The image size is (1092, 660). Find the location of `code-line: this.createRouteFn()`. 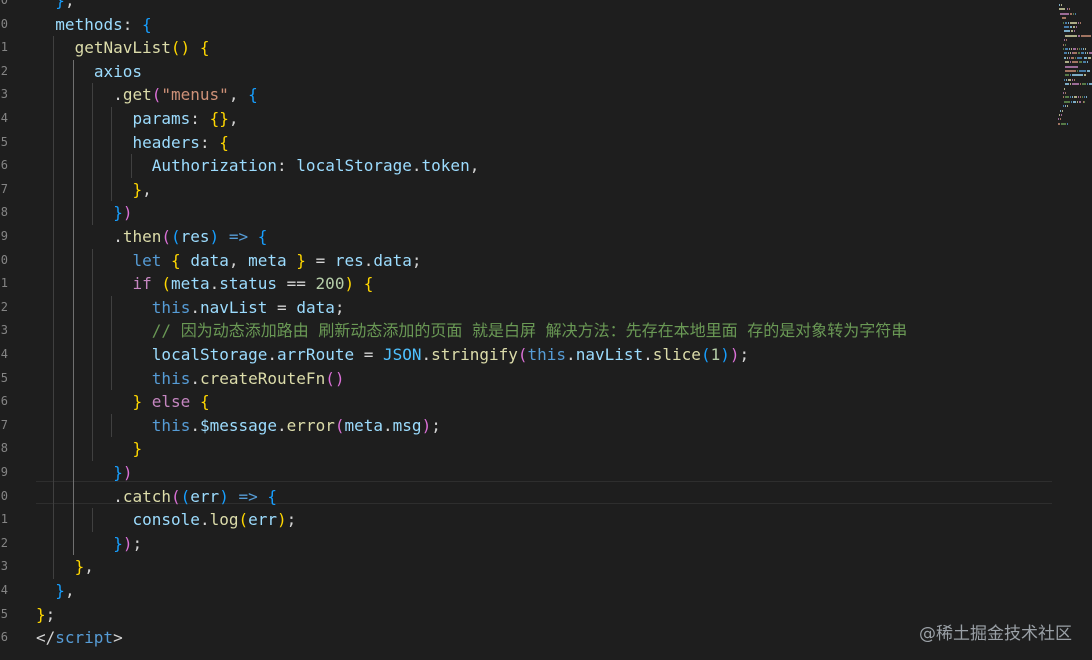

code-line: this.createRouteFn() is located at coordinates (248, 379).